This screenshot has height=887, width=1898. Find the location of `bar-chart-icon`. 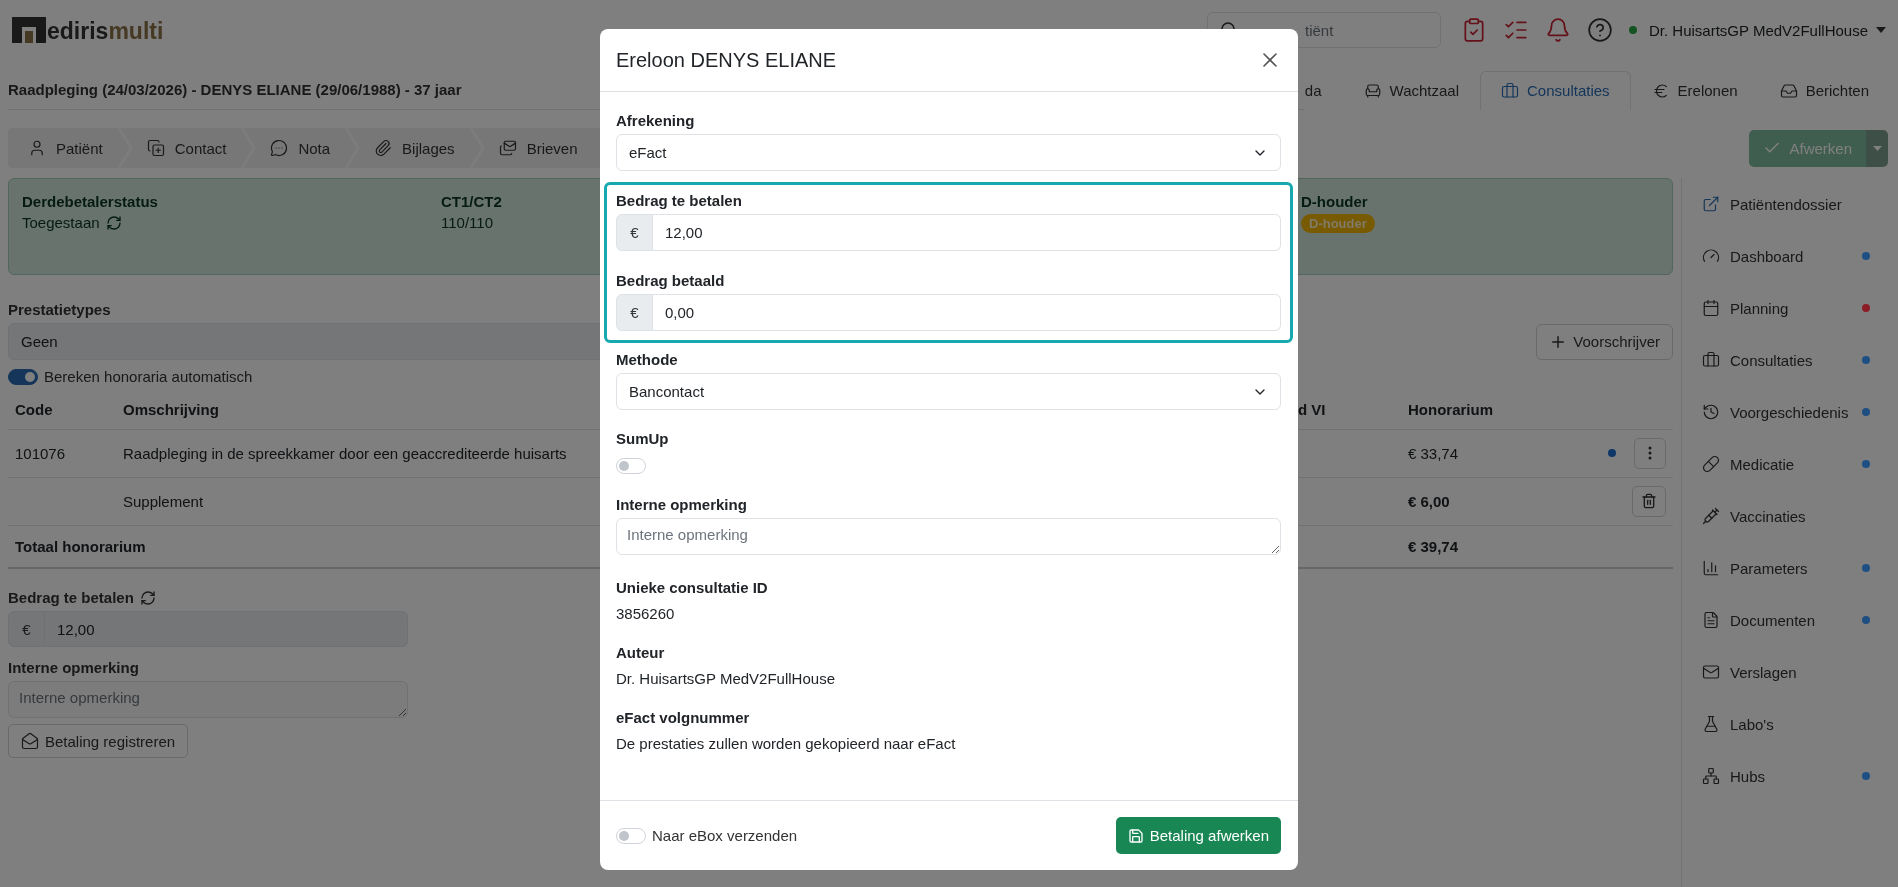

bar-chart-icon is located at coordinates (1711, 568).